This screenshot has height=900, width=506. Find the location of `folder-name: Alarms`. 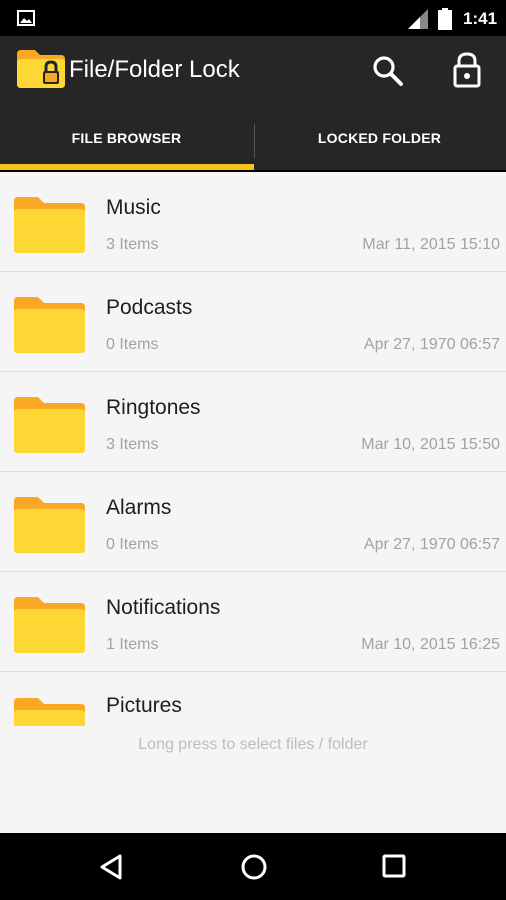

folder-name: Alarms is located at coordinates (139, 507).